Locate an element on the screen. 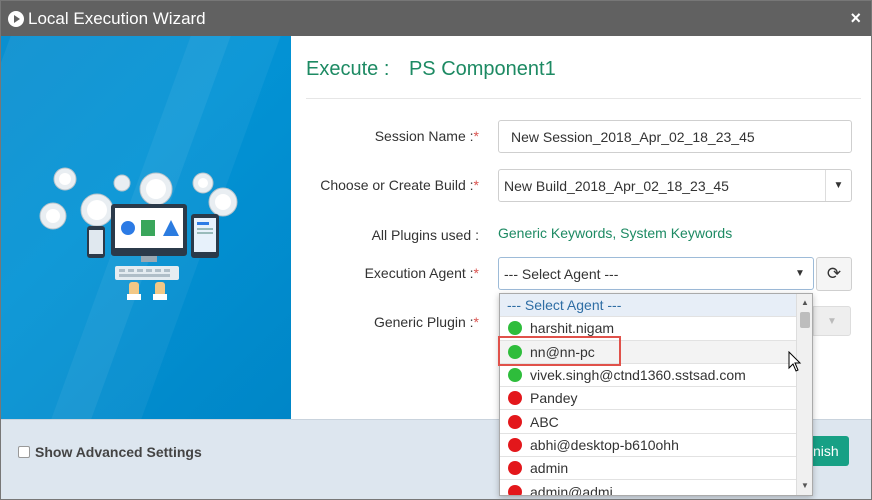  scroll-up-icon: ▲ is located at coordinates (804, 303).